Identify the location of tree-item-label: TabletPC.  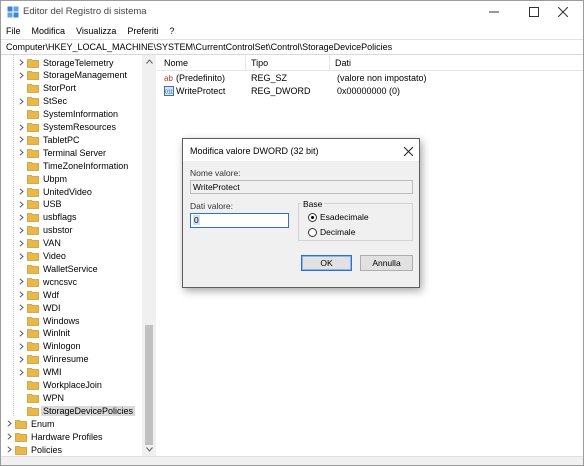
(61, 139).